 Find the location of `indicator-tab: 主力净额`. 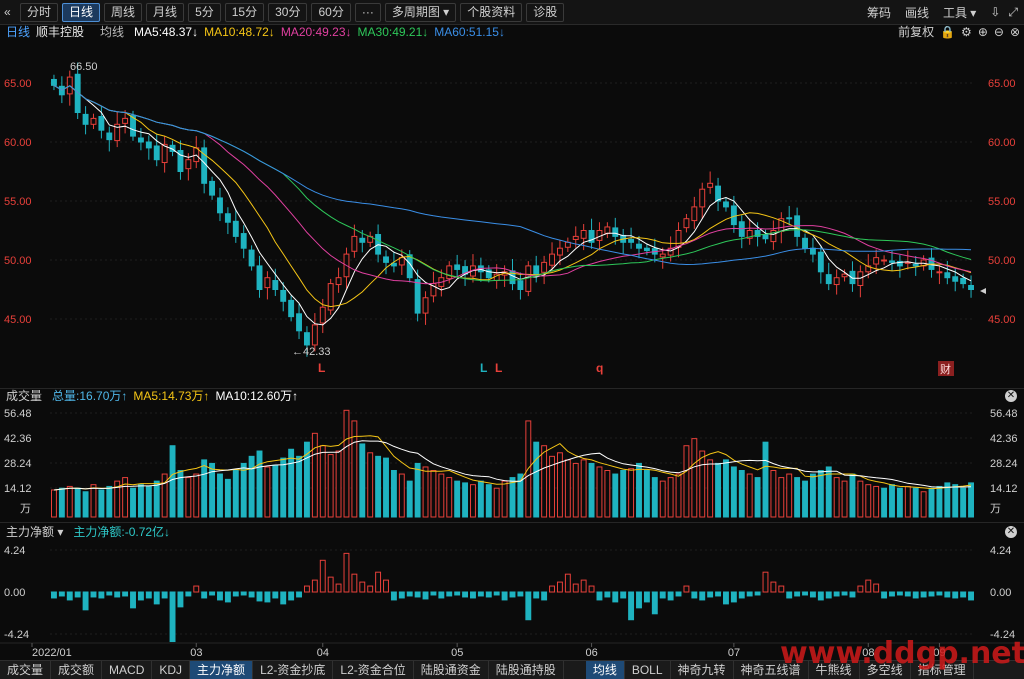

indicator-tab: 主力净额 is located at coordinates (222, 670).